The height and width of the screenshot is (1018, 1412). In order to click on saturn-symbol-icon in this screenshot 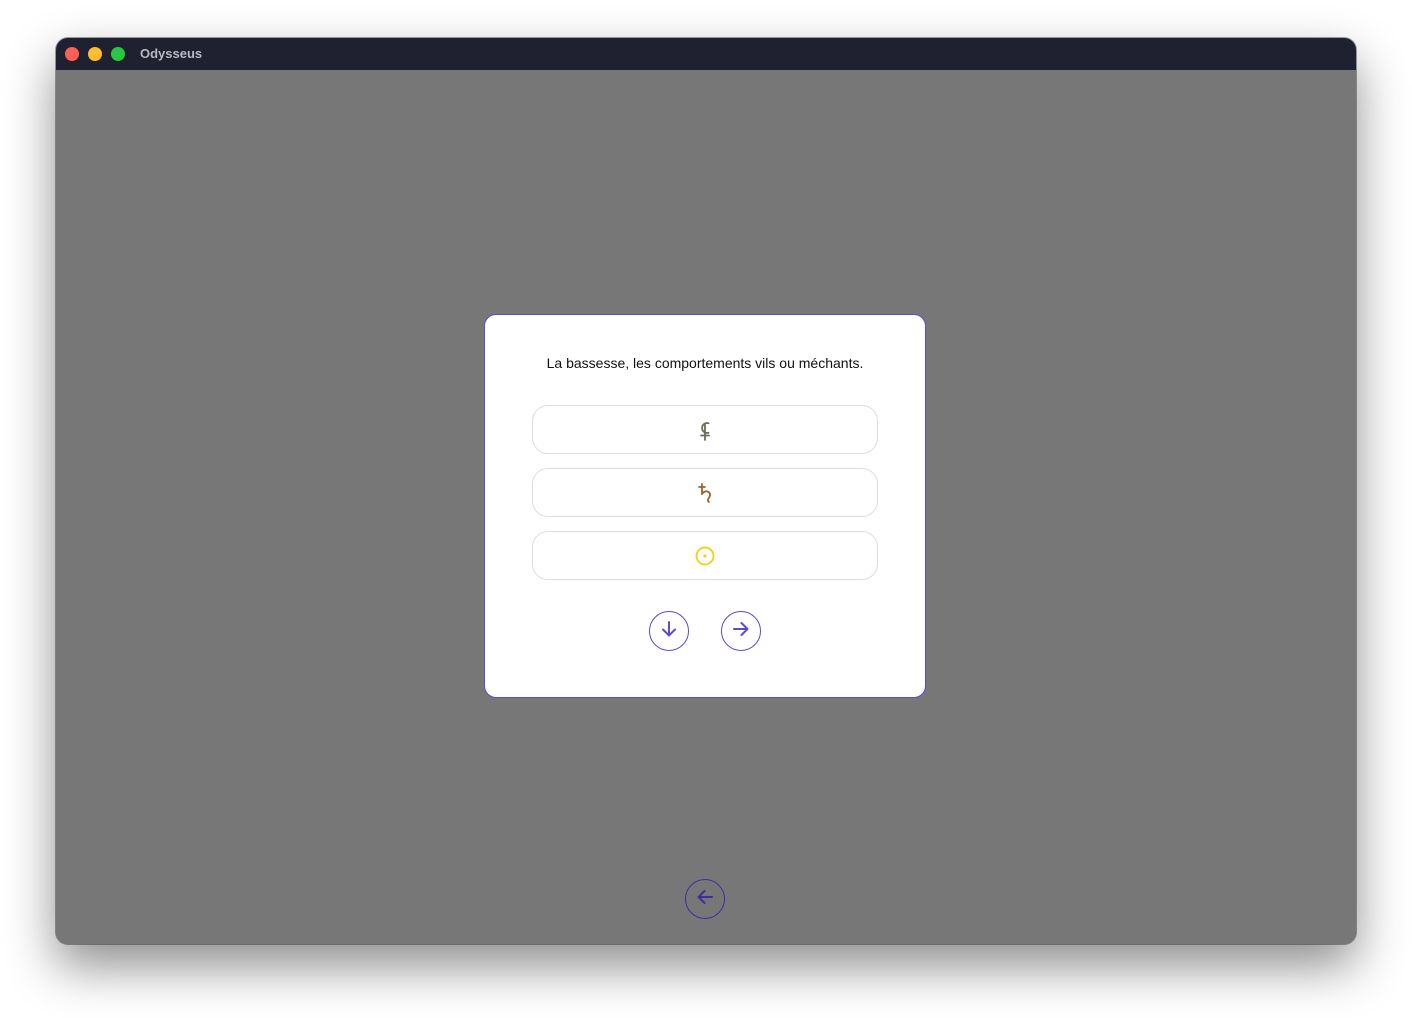, I will do `click(705, 493)`.